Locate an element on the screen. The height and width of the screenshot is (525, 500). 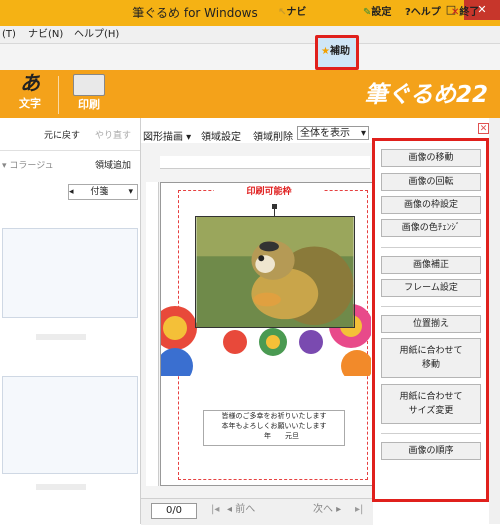
help-button: ?ヘルプ is located at coordinates (423, 13).